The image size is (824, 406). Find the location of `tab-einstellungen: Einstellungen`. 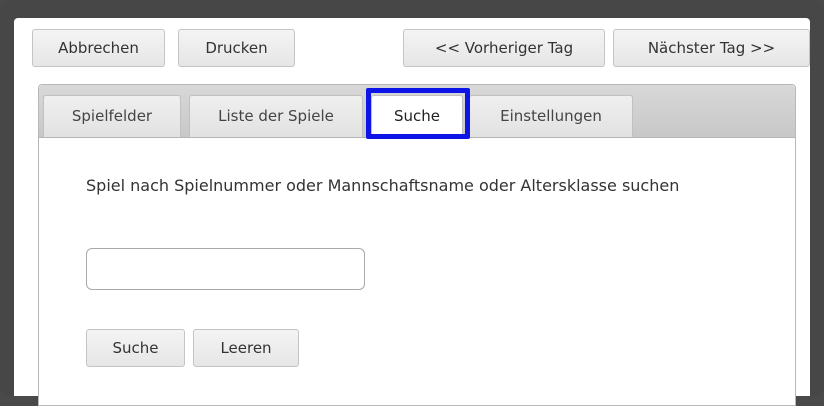

tab-einstellungen: Einstellungen is located at coordinates (551, 116).